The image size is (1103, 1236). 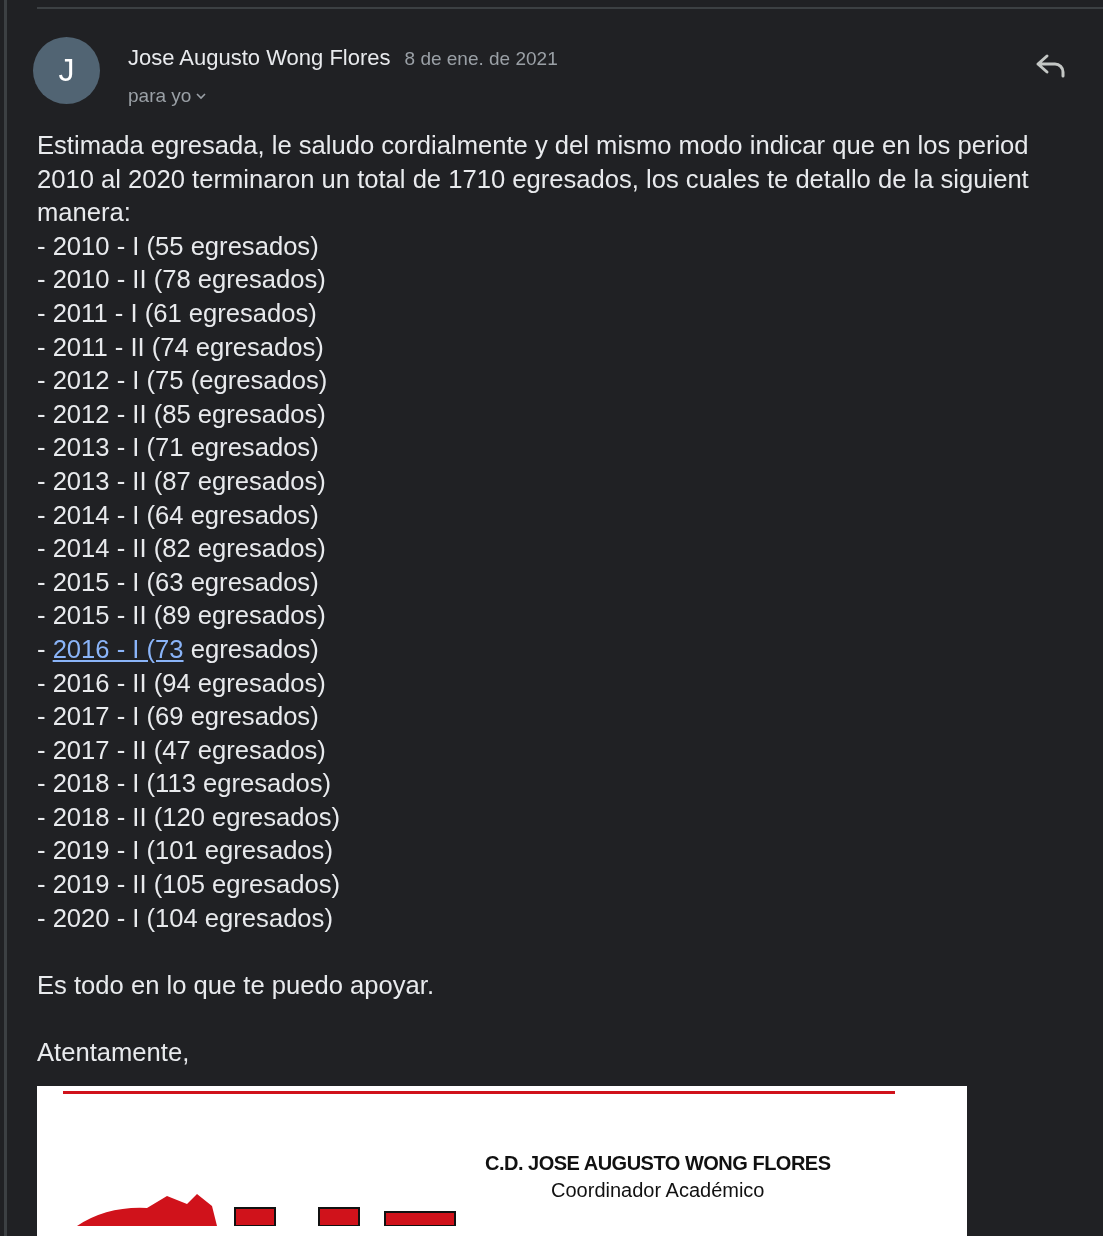 What do you see at coordinates (178, 448) in the screenshot?
I see `list-line: - 2013 - I (71 egresados)` at bounding box center [178, 448].